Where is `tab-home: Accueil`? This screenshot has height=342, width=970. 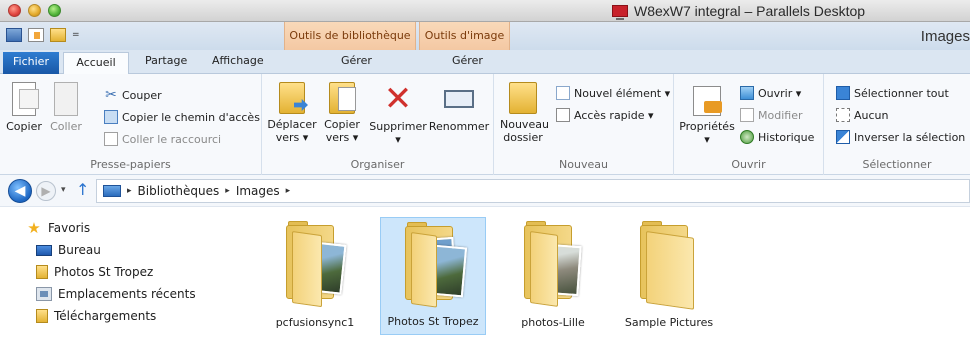 tab-home: Accueil is located at coordinates (96, 63).